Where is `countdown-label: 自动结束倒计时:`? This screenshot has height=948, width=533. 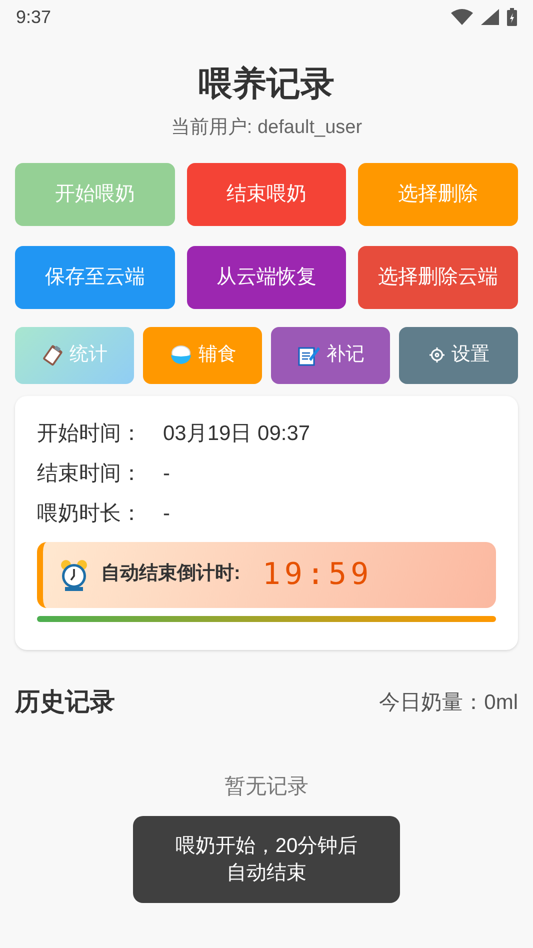
countdown-label: 自动结束倒计时: is located at coordinates (170, 574).